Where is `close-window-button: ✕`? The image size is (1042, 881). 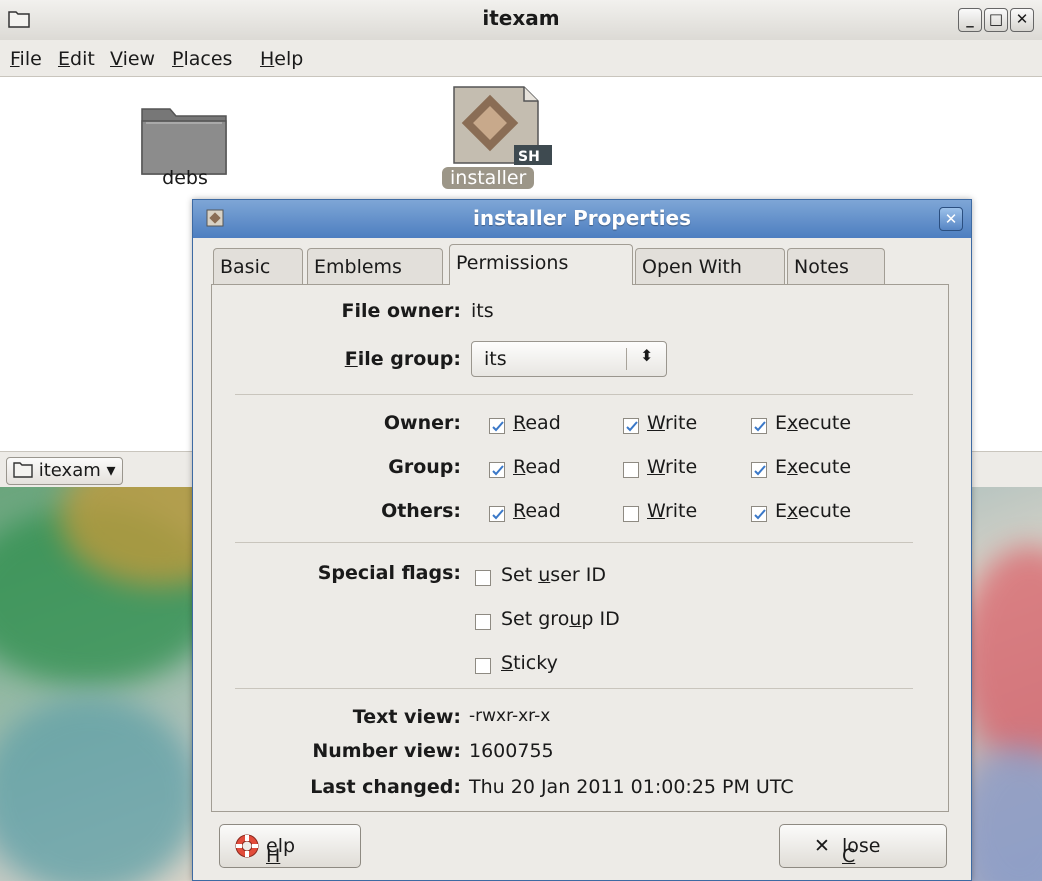 close-window-button: ✕ is located at coordinates (1022, 20).